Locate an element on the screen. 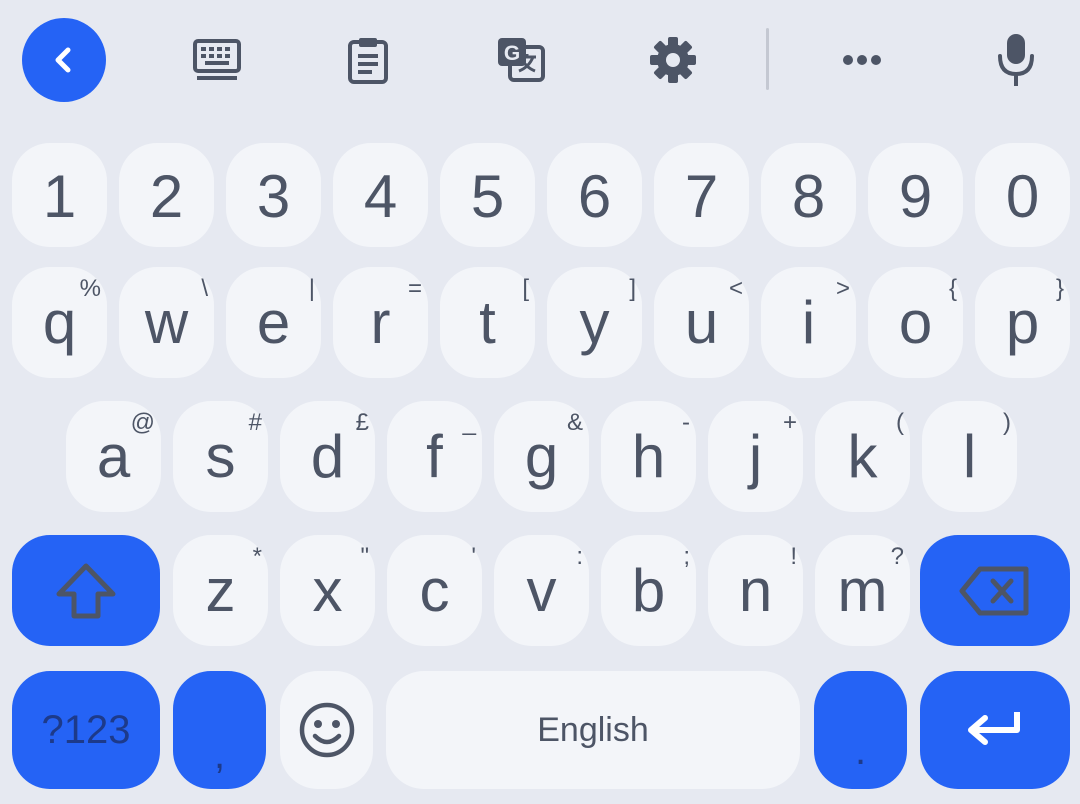 The width and height of the screenshot is (1080, 804). key-label: 5 is located at coordinates (487, 196).